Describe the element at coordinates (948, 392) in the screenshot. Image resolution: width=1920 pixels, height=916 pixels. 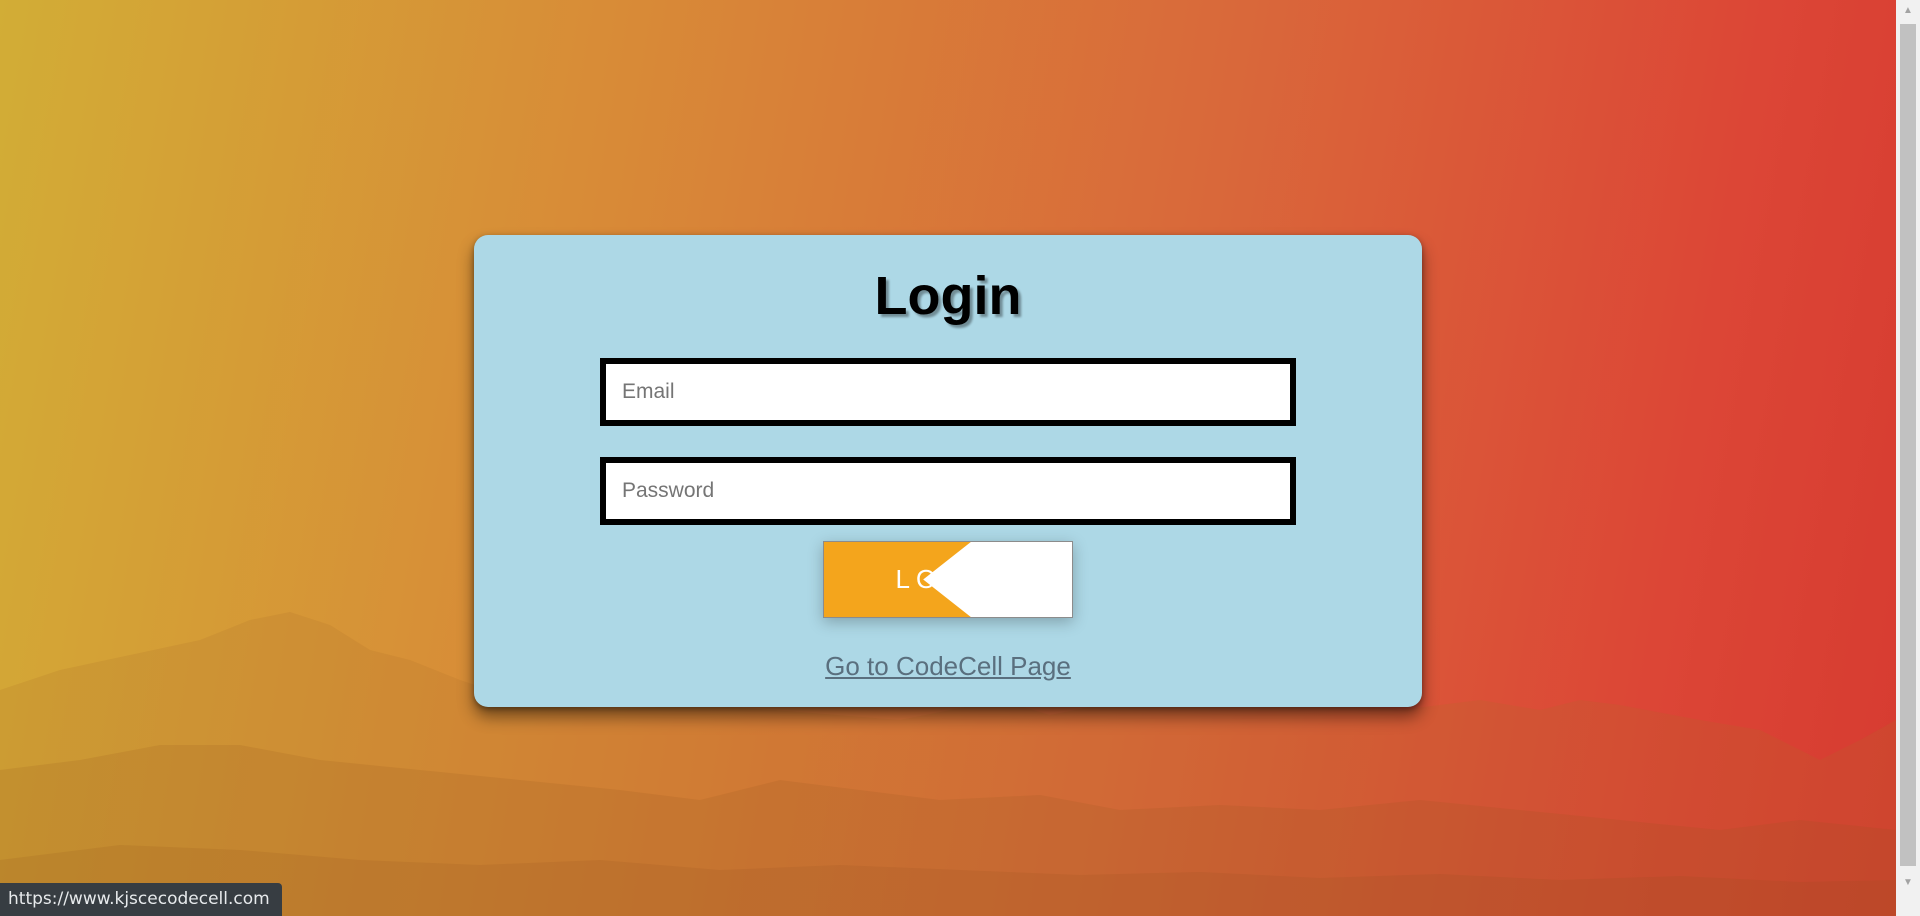
I see `email-field` at that location.